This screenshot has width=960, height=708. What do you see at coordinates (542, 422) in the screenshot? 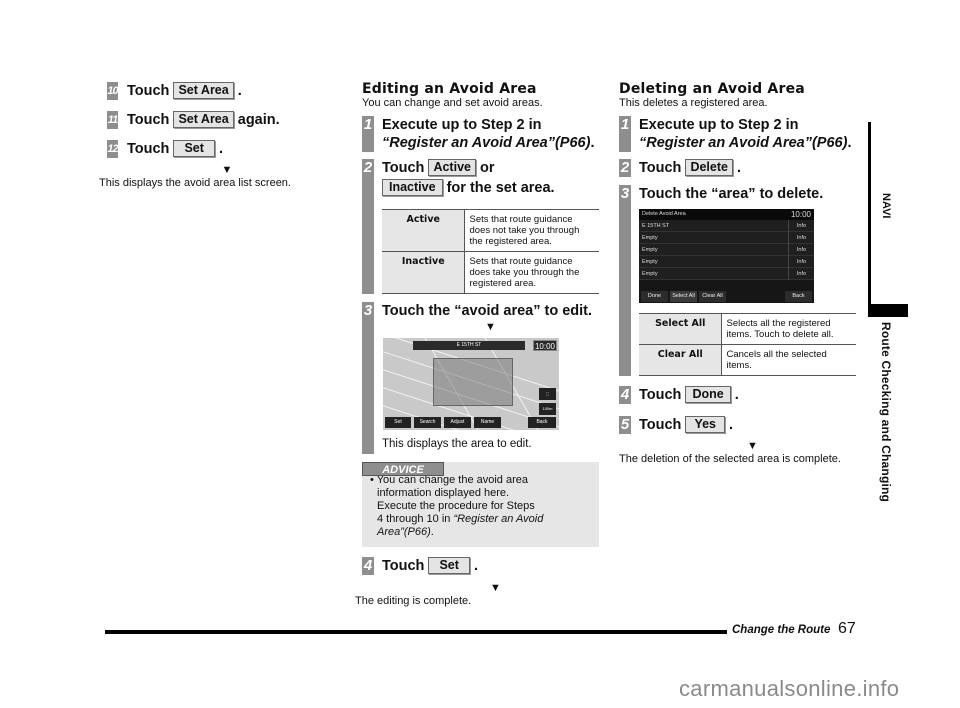
I see `map-back-button: Back` at bounding box center [542, 422].